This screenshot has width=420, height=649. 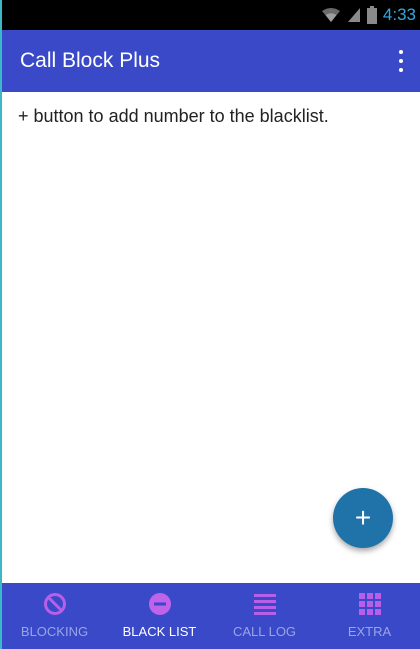 What do you see at coordinates (369, 631) in the screenshot?
I see `nav-label-extra: EXTRA` at bounding box center [369, 631].